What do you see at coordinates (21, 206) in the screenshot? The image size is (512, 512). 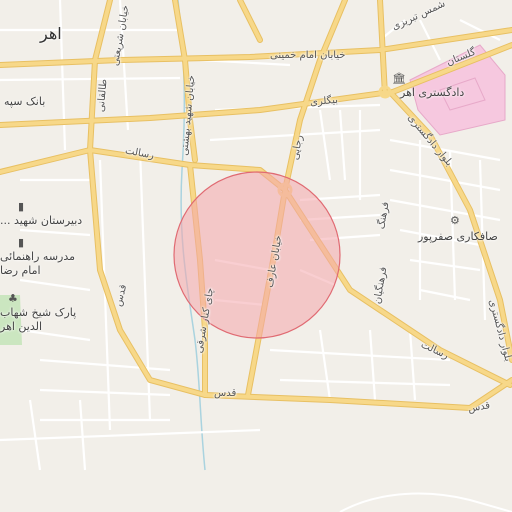 I see `school-icon: ▮` at bounding box center [21, 206].